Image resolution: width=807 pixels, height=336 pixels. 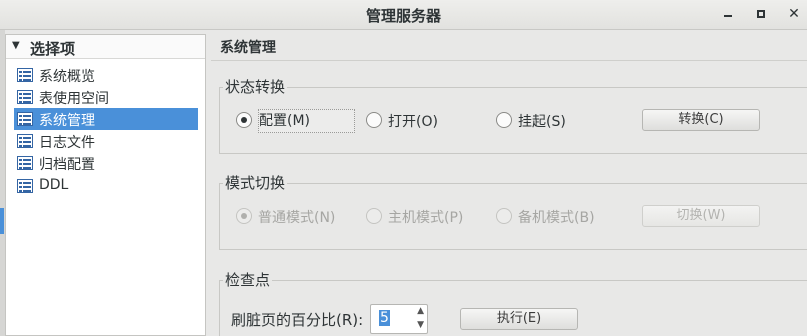 I want to click on minimize-icon, so click(x=728, y=14).